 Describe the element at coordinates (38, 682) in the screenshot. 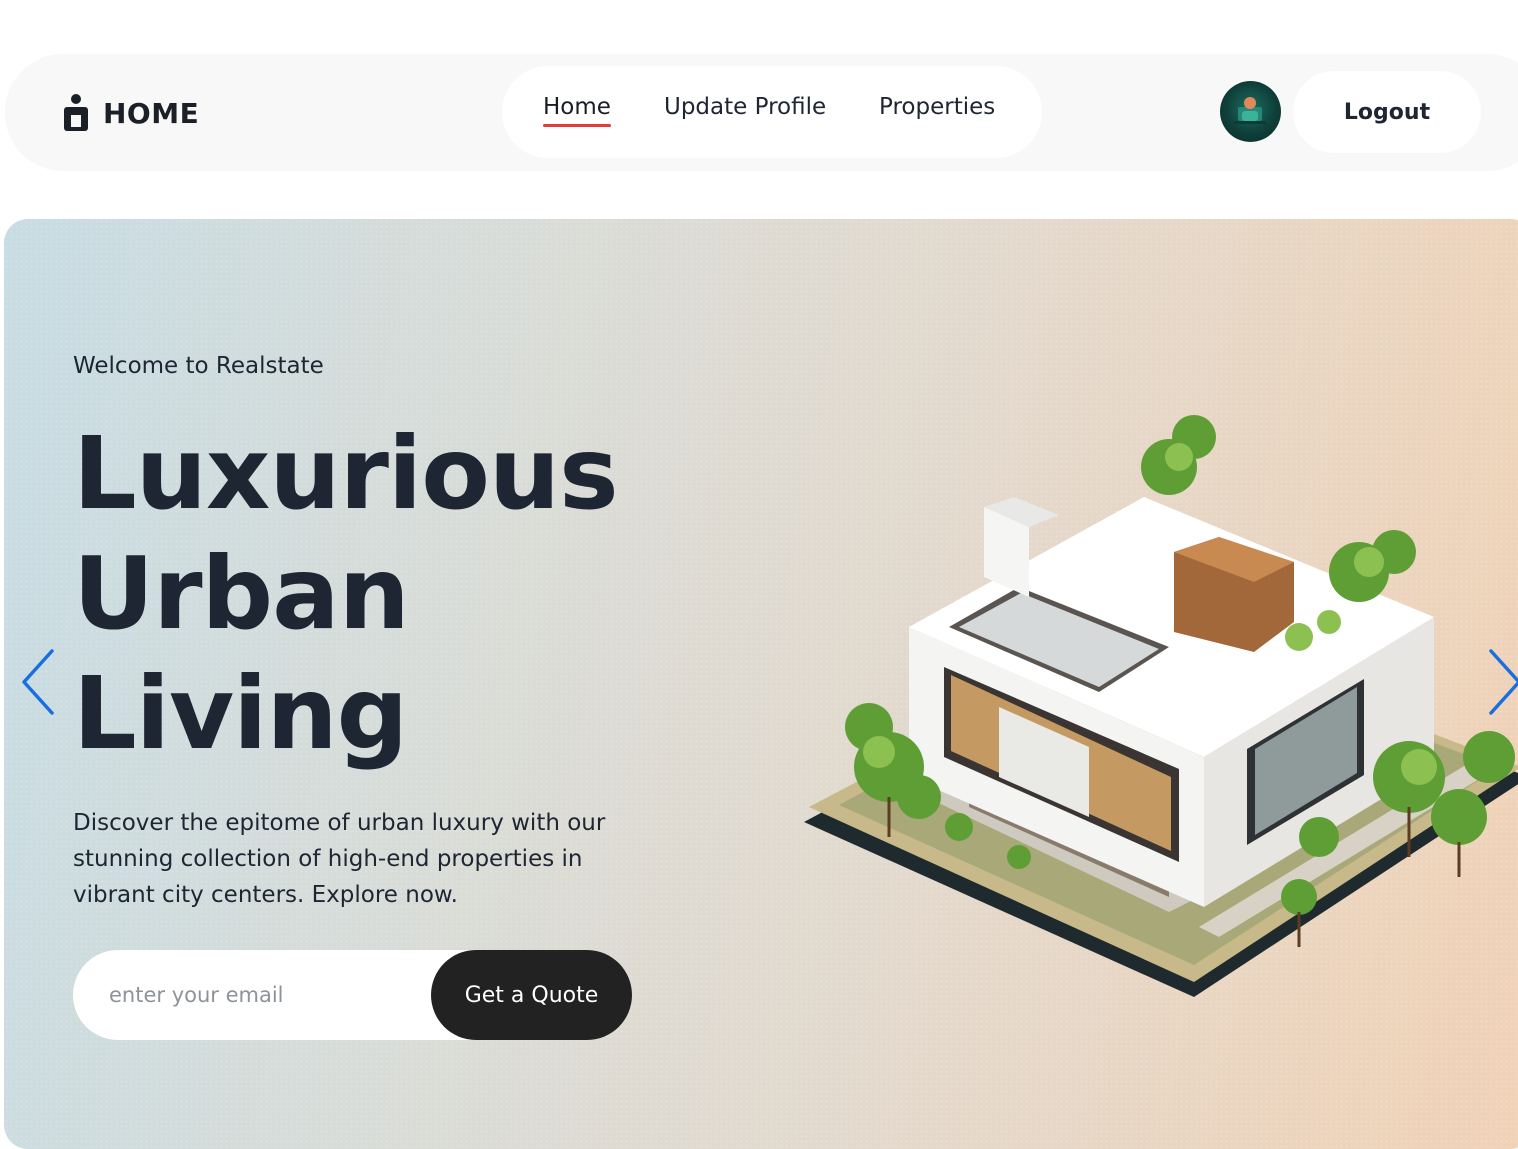

I see `chevron-left-icon` at that location.